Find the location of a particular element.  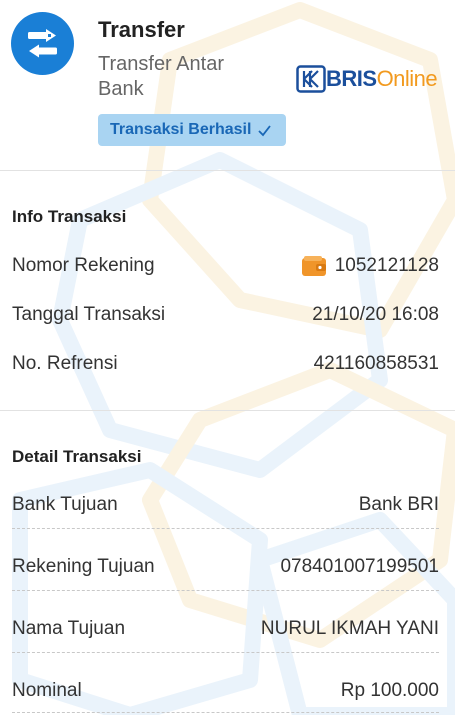

bris-logo-mark-icon is located at coordinates (311, 79).